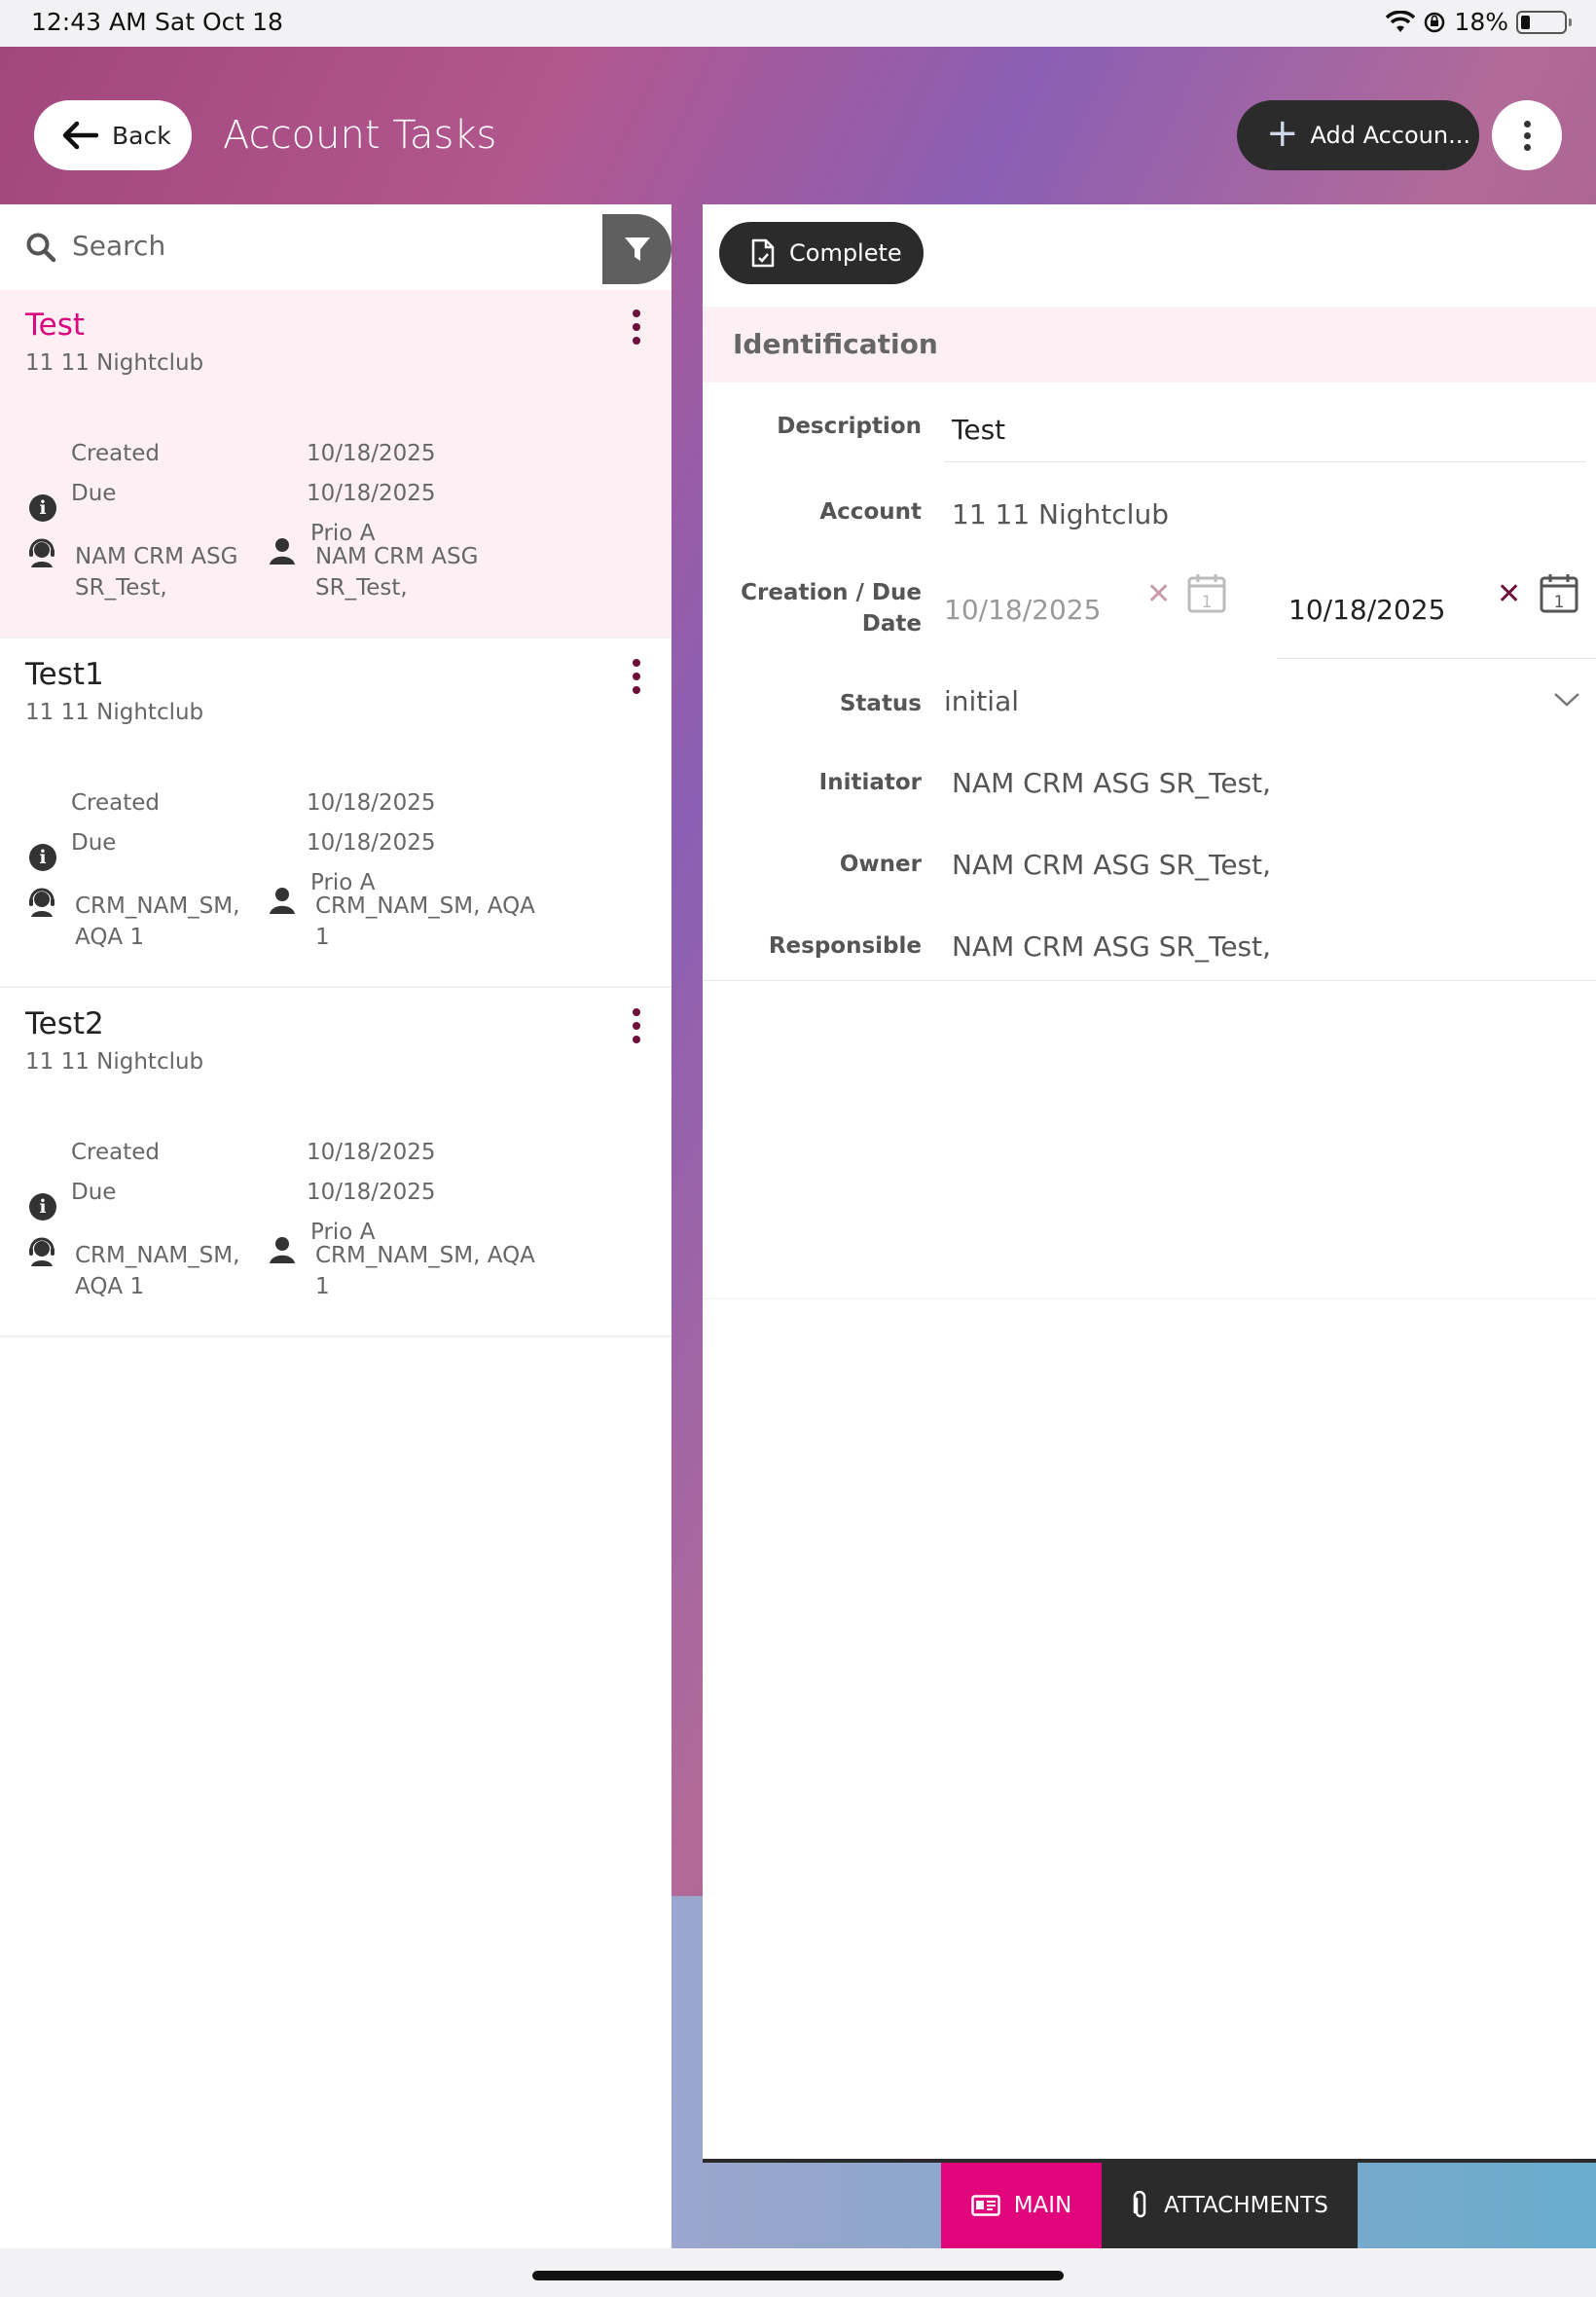 This screenshot has width=1596, height=2297. Describe the element at coordinates (1282, 133) in the screenshot. I see `plus-icon: +` at that location.